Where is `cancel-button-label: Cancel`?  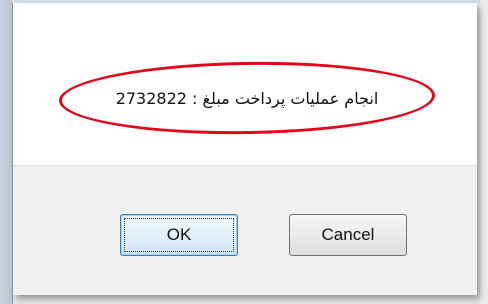 cancel-button-label: Cancel is located at coordinates (348, 234).